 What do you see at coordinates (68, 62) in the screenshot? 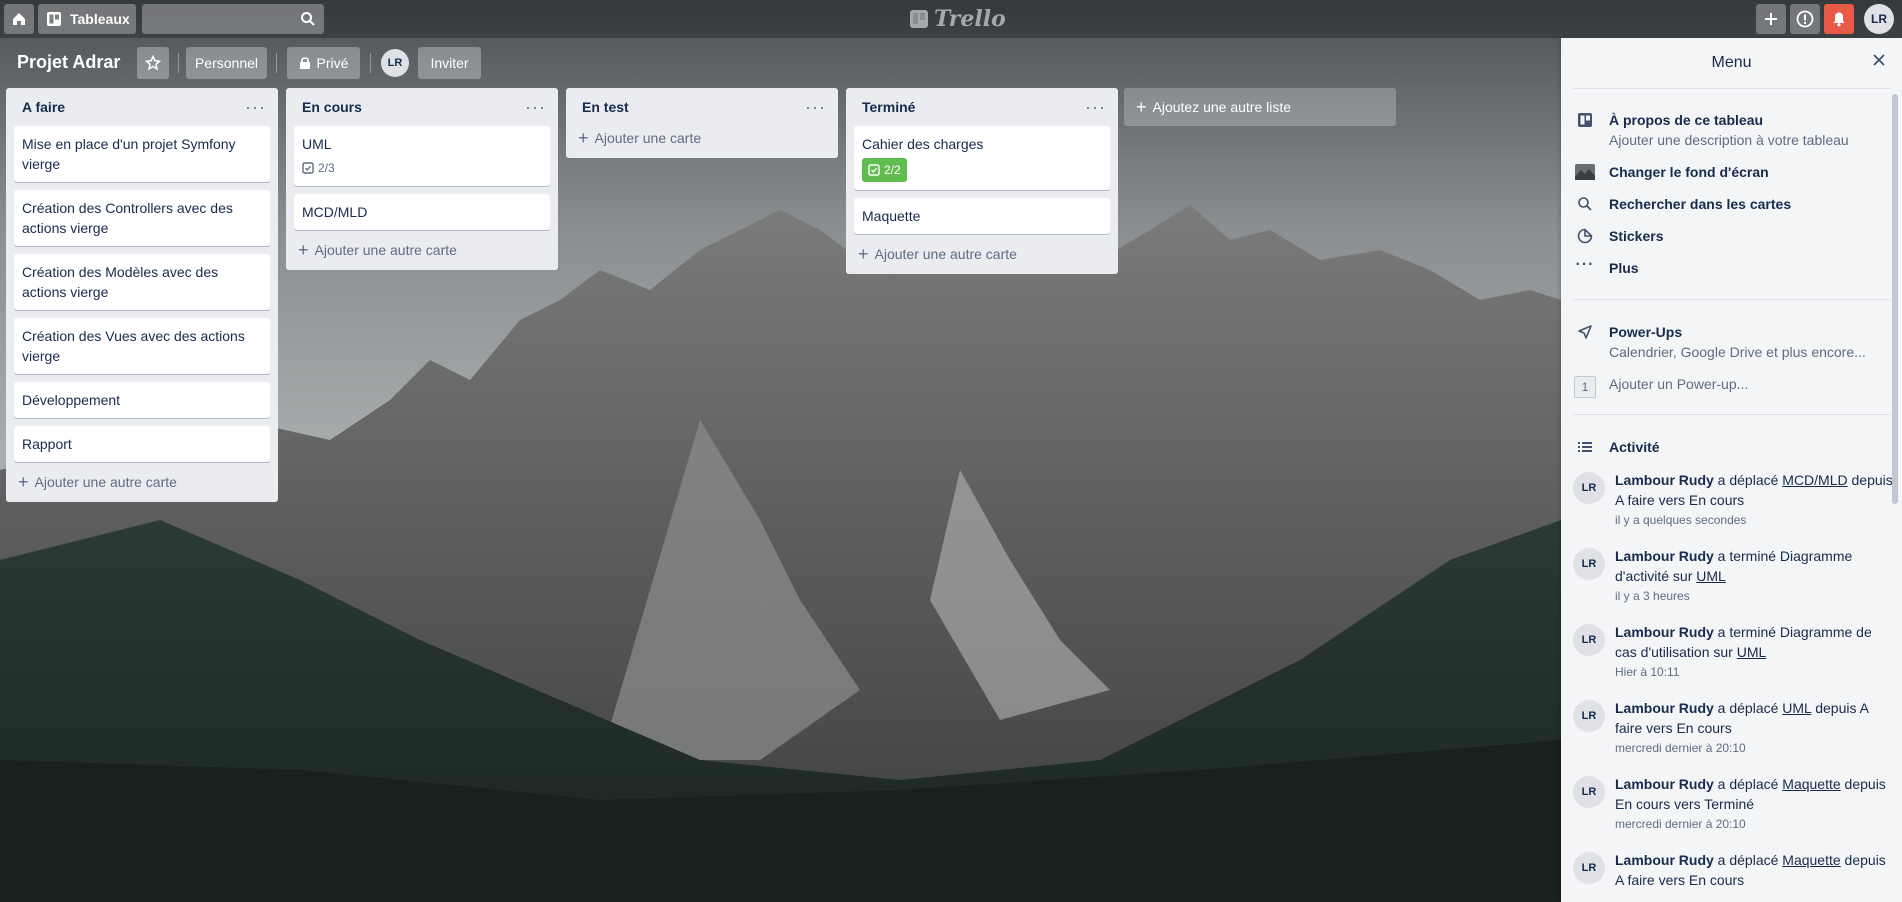
I see `board-title: Projet Adrar` at bounding box center [68, 62].